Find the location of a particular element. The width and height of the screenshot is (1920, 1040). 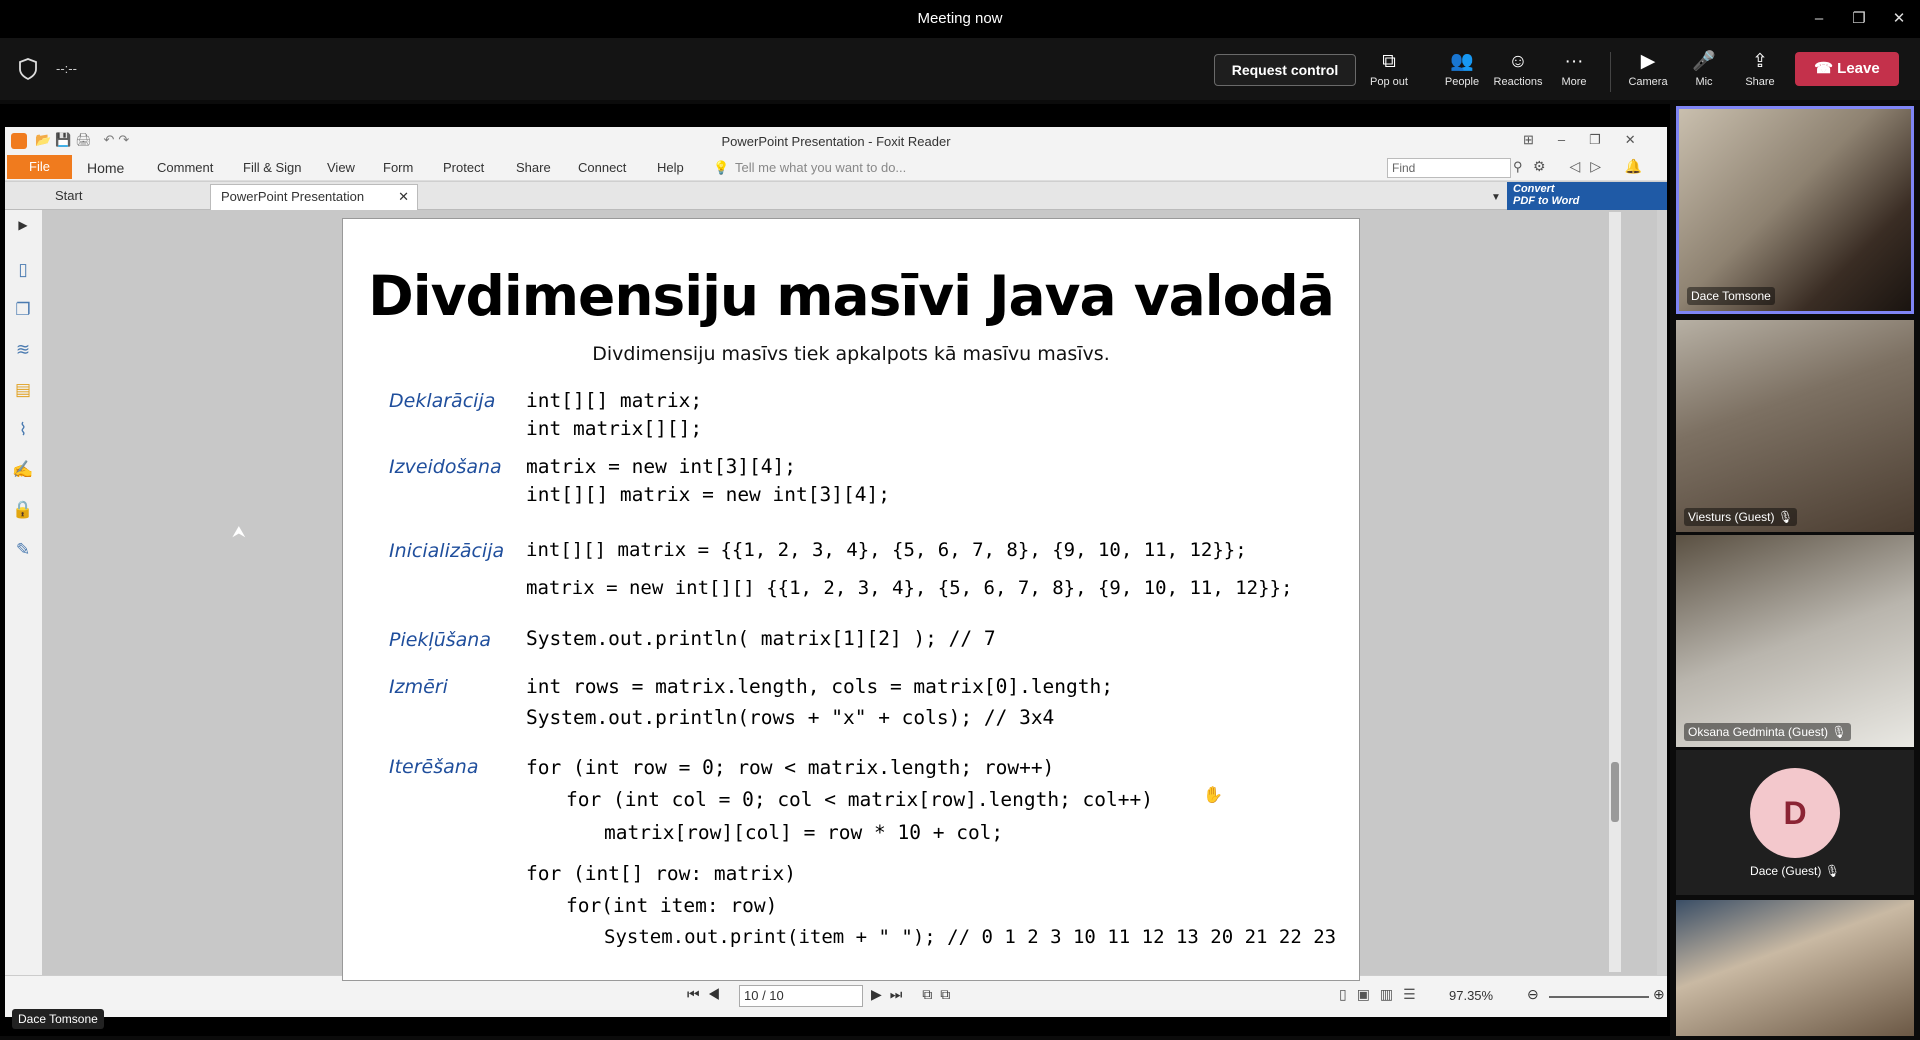

comments-icon: ▤ is located at coordinates (23, 391).